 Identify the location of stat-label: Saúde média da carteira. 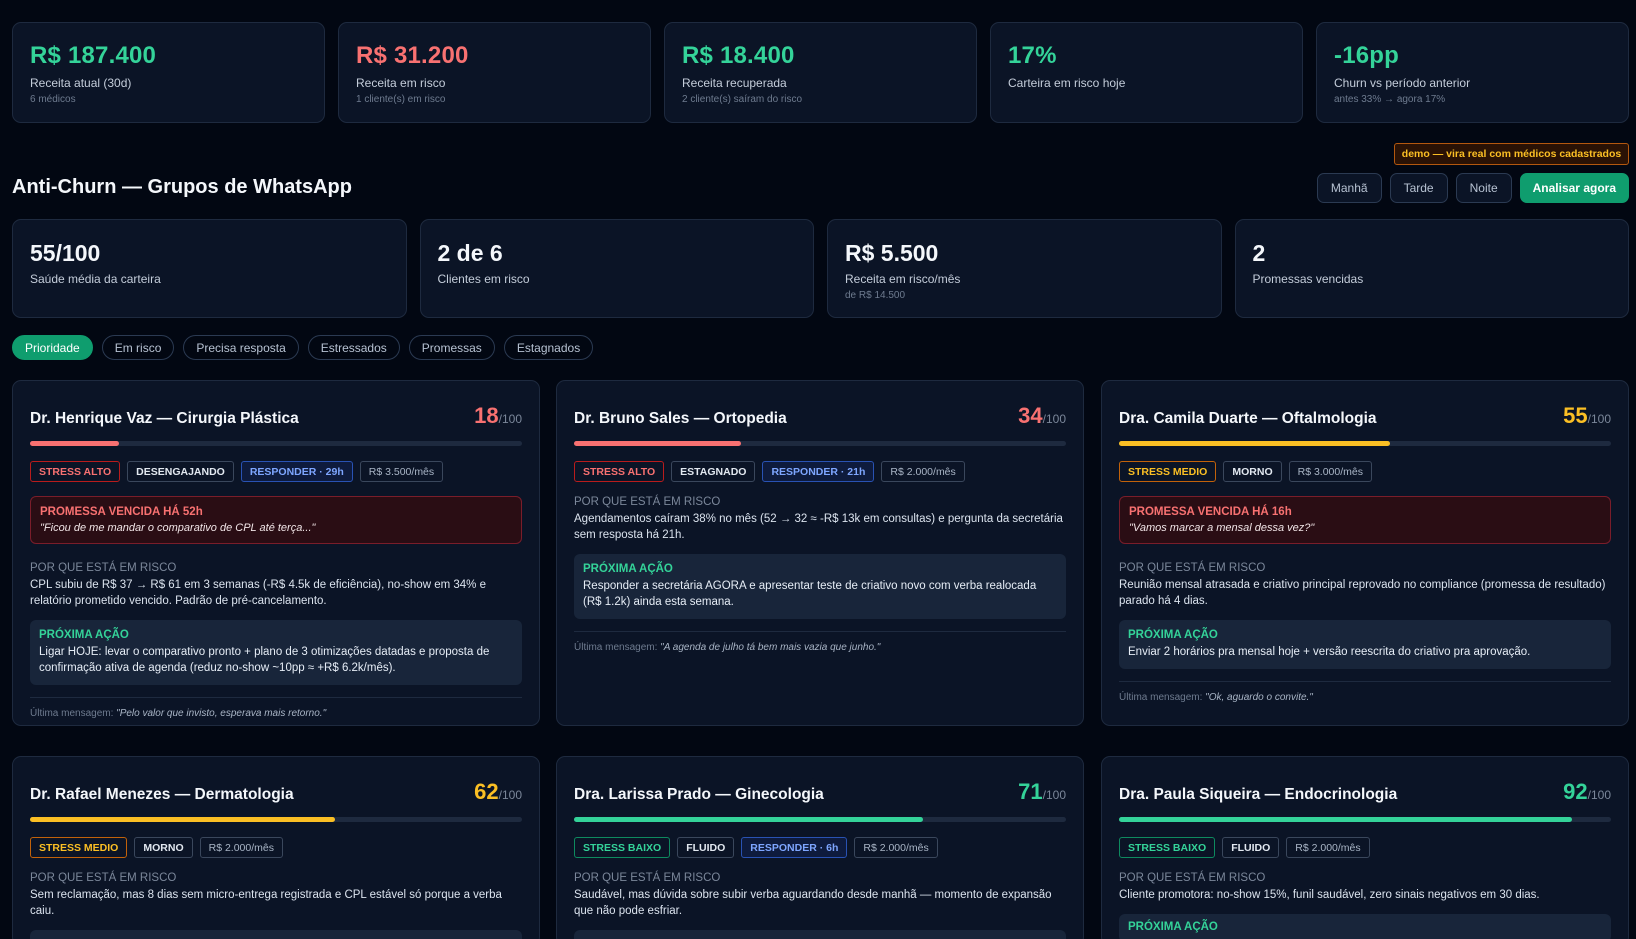
(95, 279).